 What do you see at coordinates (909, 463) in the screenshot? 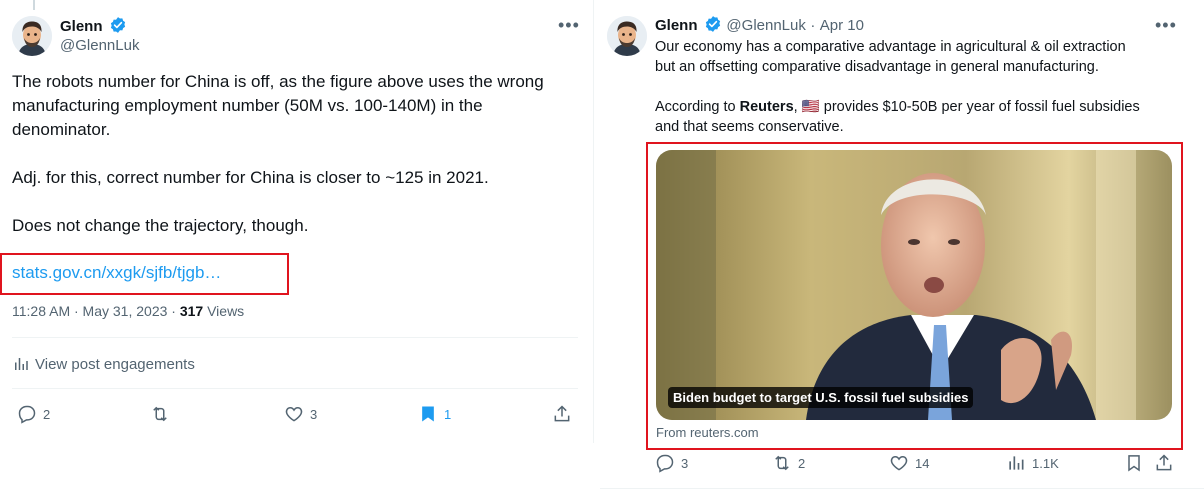
I see `like-button: 14` at bounding box center [909, 463].